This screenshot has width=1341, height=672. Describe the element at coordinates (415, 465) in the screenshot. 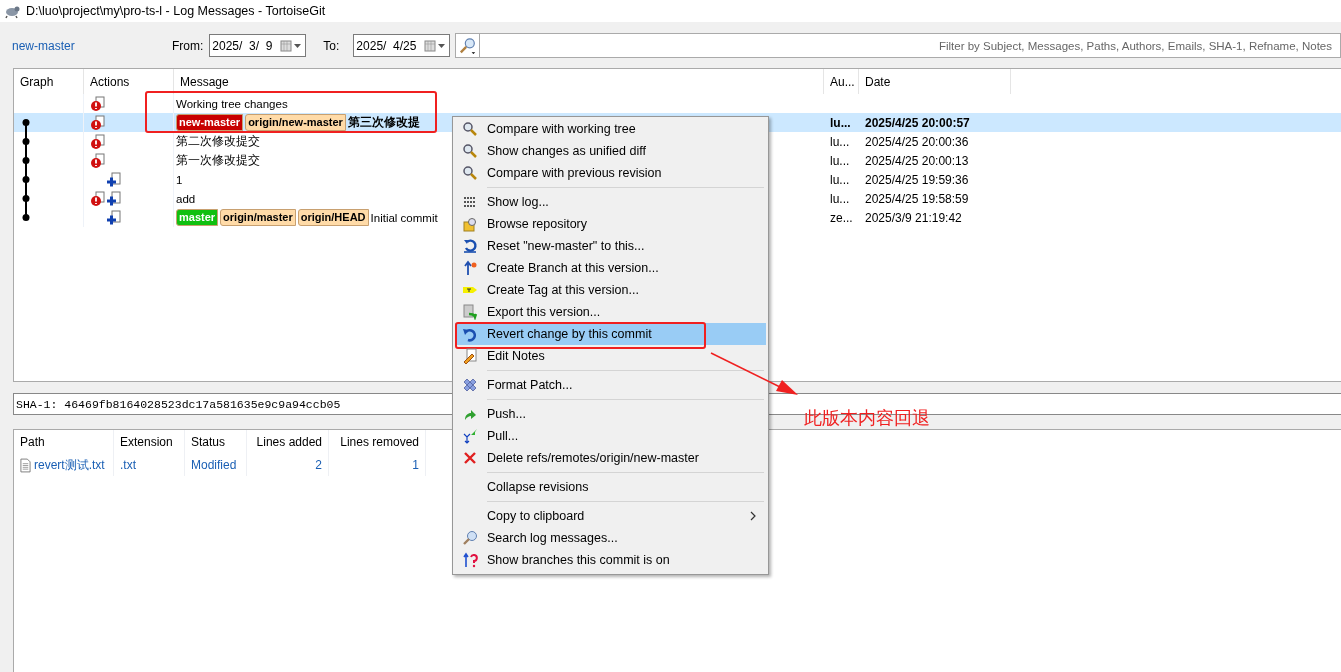

I see `lines-removed-cell: 1` at that location.